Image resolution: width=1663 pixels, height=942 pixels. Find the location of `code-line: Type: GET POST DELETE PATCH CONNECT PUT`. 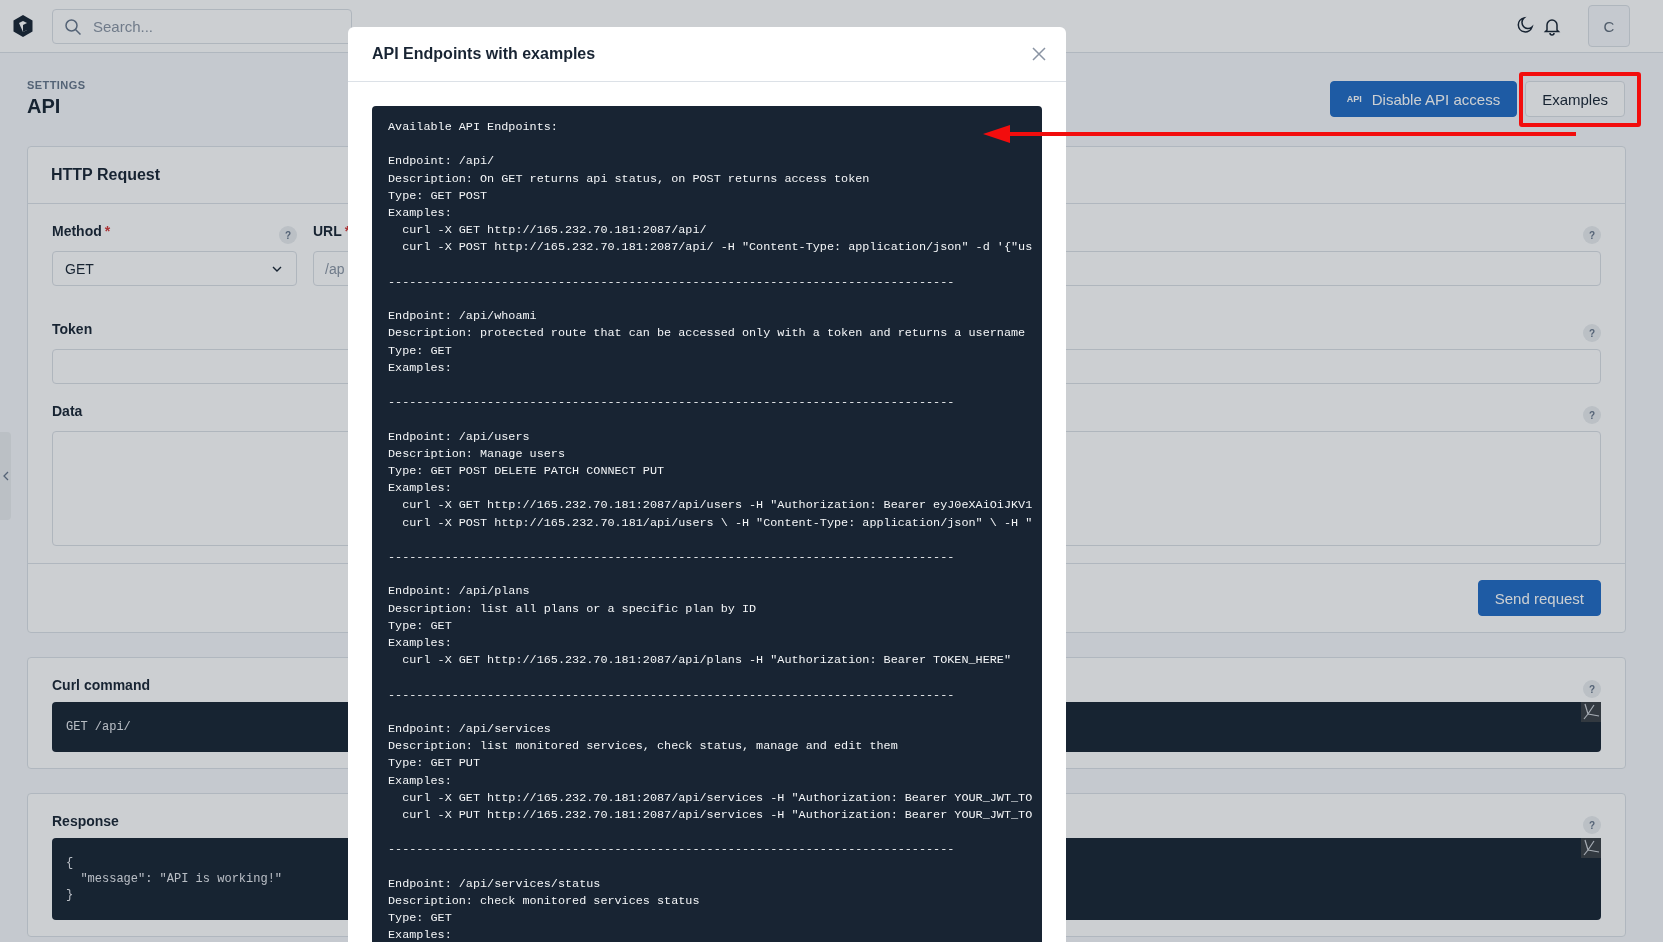

code-line: Type: GET POST DELETE PATCH CONNECT PUT is located at coordinates (526, 471).